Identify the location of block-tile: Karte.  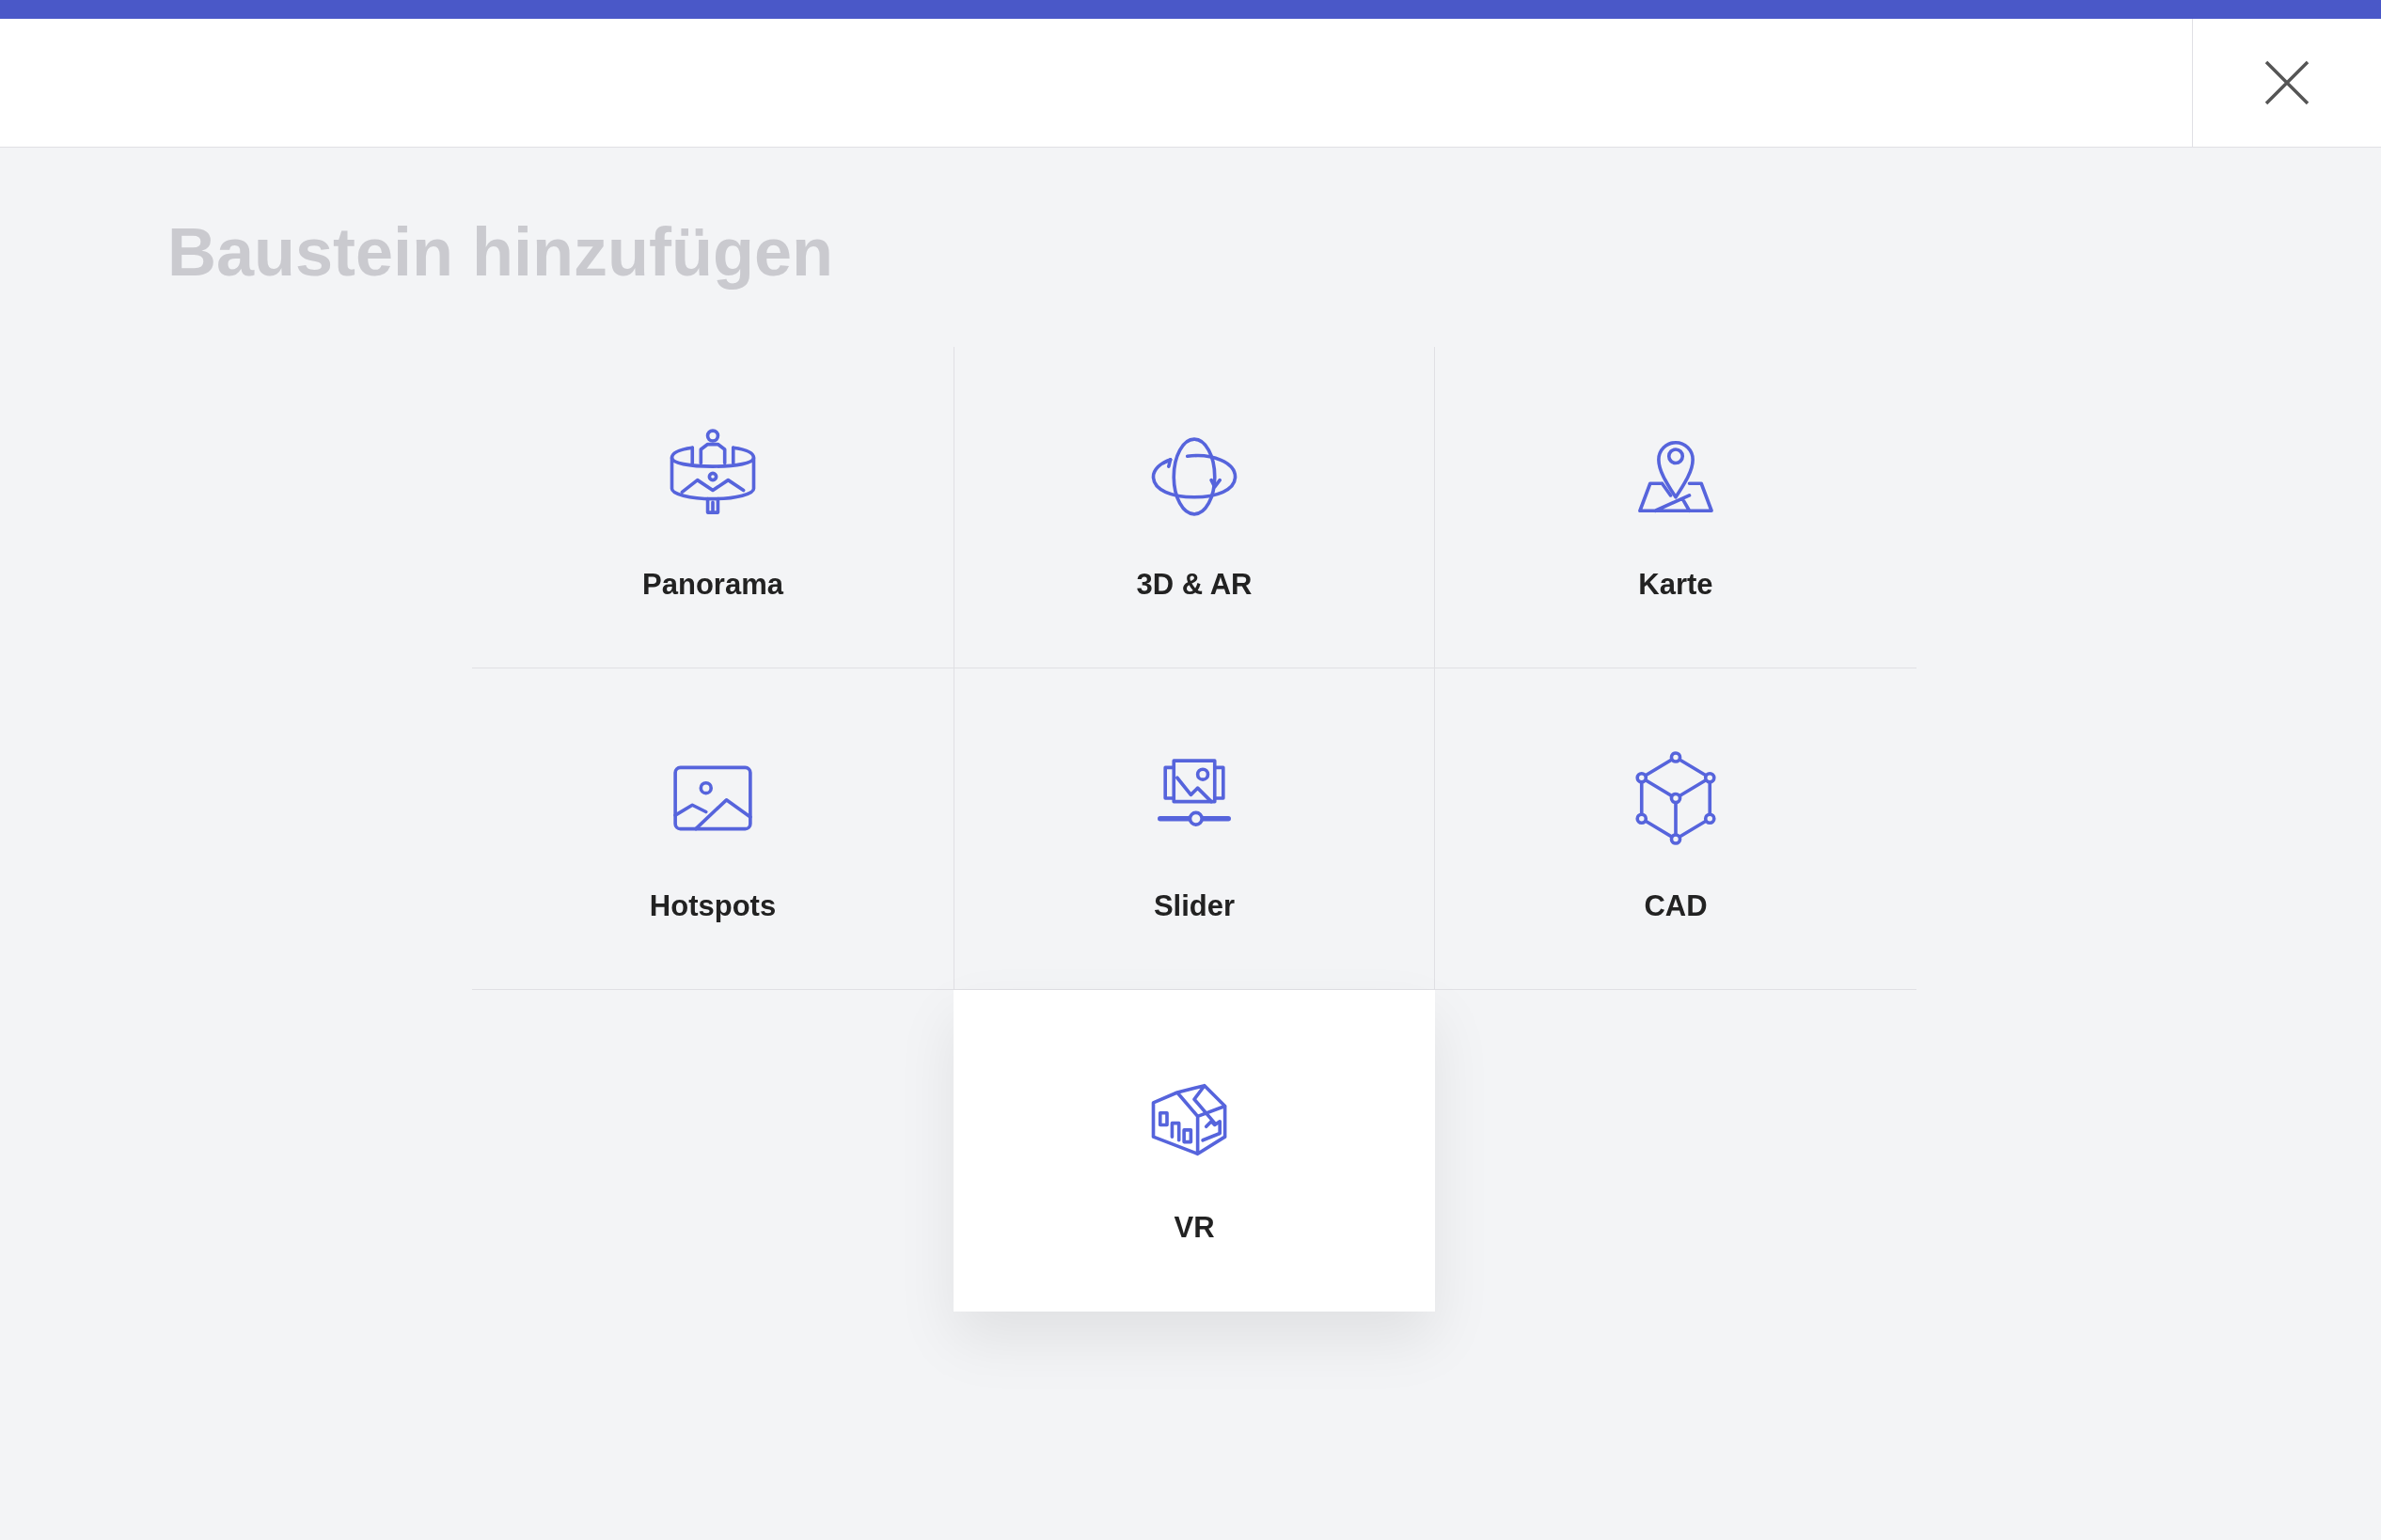
(1675, 508).